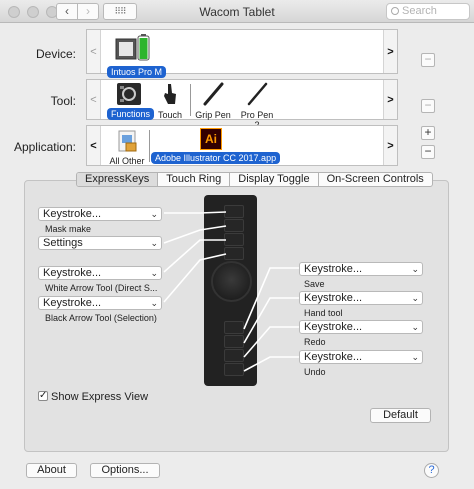 This screenshot has width=474, height=489. I want to click on right-key-2-caption: Hand tool, so click(323, 313).